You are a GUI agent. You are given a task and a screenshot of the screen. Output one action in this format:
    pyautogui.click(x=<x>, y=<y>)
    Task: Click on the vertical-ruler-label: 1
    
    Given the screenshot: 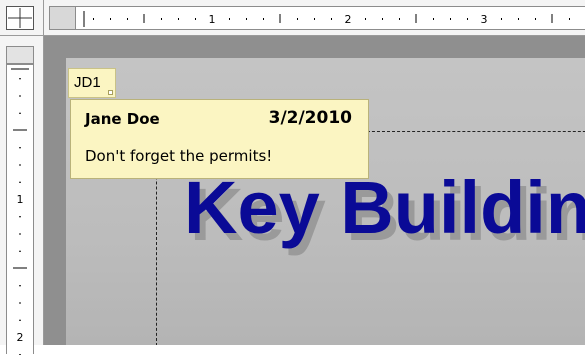 What is the action you would take?
    pyautogui.click(x=20, y=199)
    